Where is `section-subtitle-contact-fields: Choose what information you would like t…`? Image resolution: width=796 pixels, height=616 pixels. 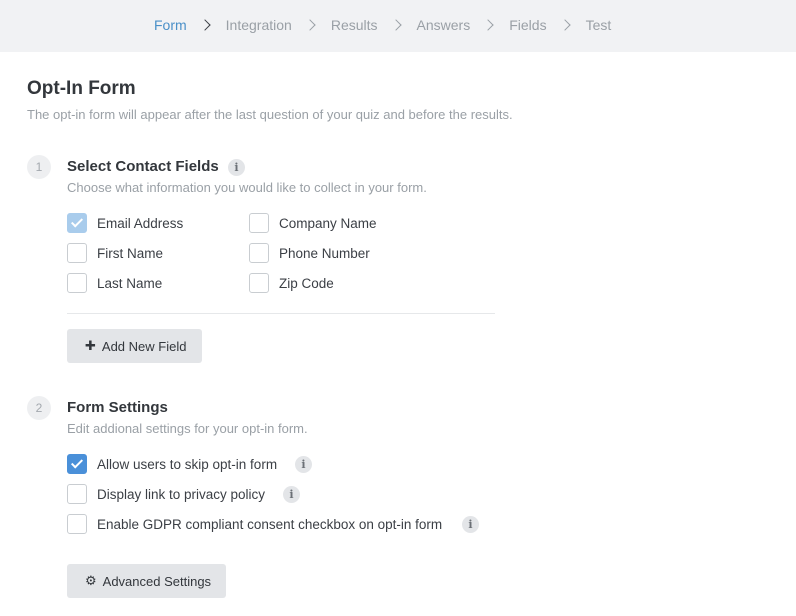
section-subtitle-contact-fields: Choose what information you would like t… is located at coordinates (247, 187).